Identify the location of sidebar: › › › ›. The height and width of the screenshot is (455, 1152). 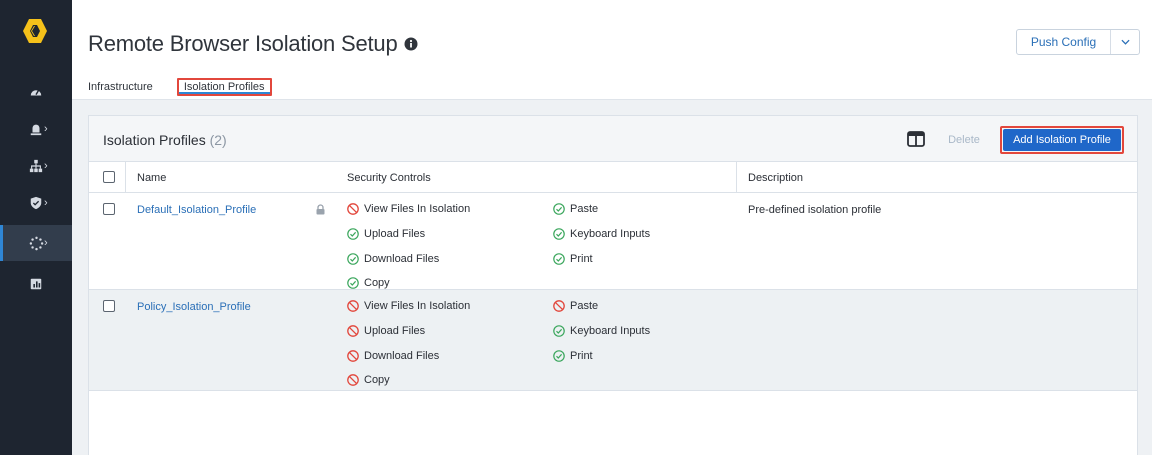
(36, 227).